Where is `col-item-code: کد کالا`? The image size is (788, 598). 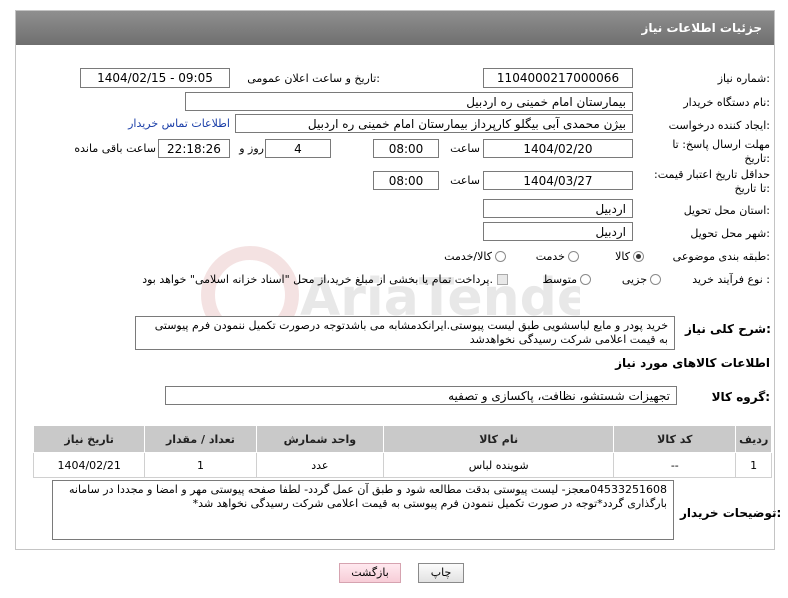
col-item-code: کد کالا is located at coordinates (675, 439).